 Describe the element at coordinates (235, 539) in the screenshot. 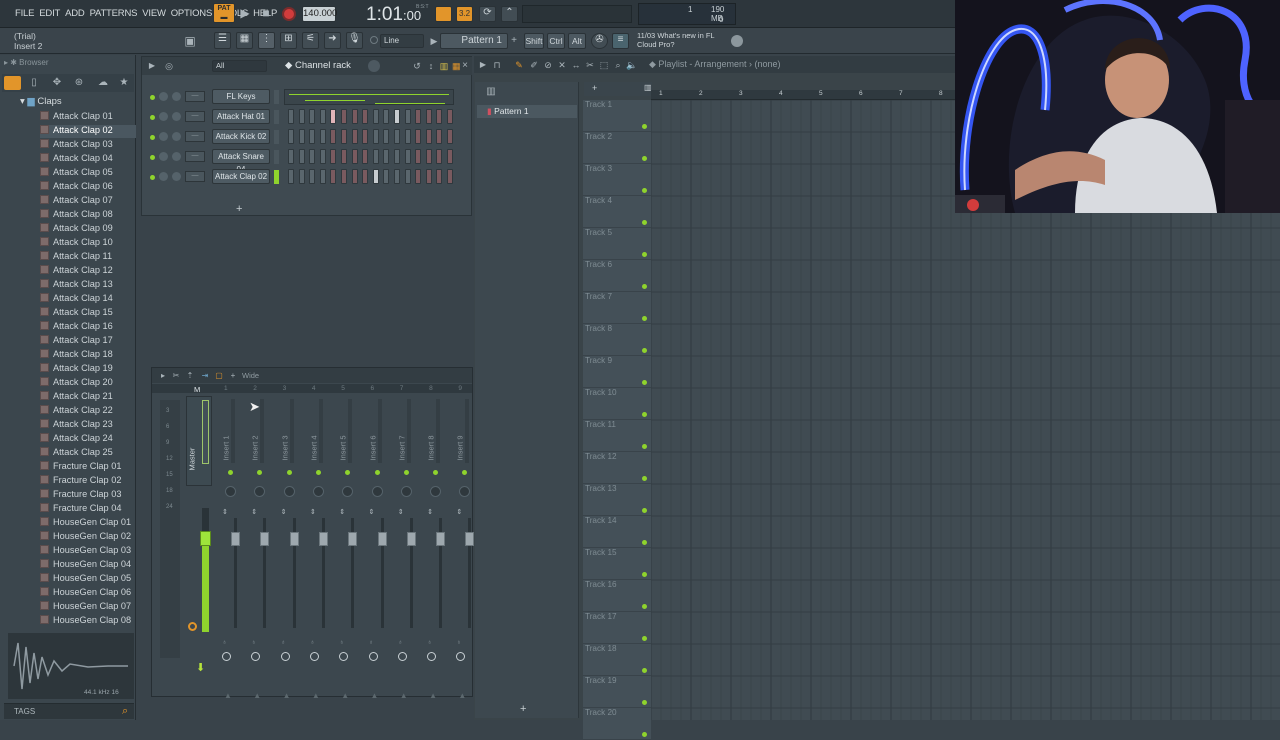

I see `insert-fader-handle` at that location.